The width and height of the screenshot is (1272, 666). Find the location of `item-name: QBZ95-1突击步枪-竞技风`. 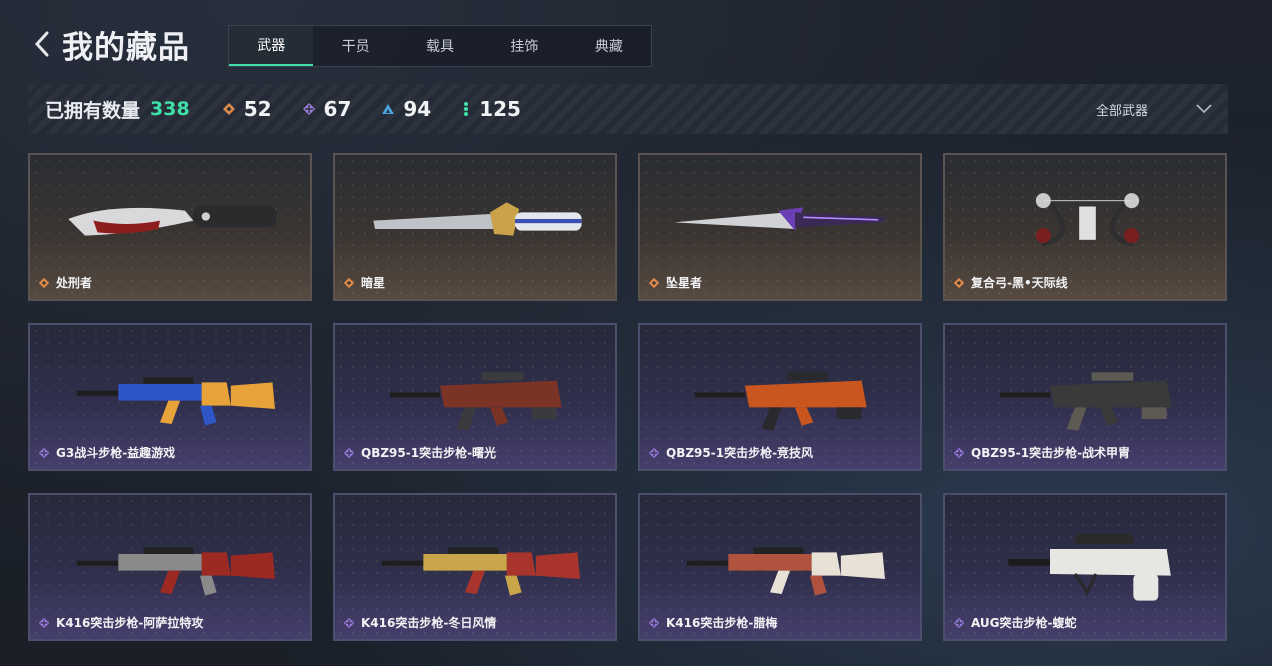

item-name: QBZ95-1突击步枪-竞技风 is located at coordinates (740, 453).